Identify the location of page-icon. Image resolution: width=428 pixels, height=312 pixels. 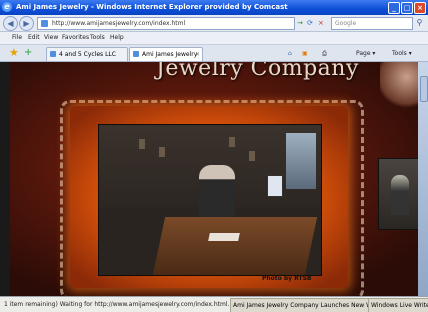
(44, 23).